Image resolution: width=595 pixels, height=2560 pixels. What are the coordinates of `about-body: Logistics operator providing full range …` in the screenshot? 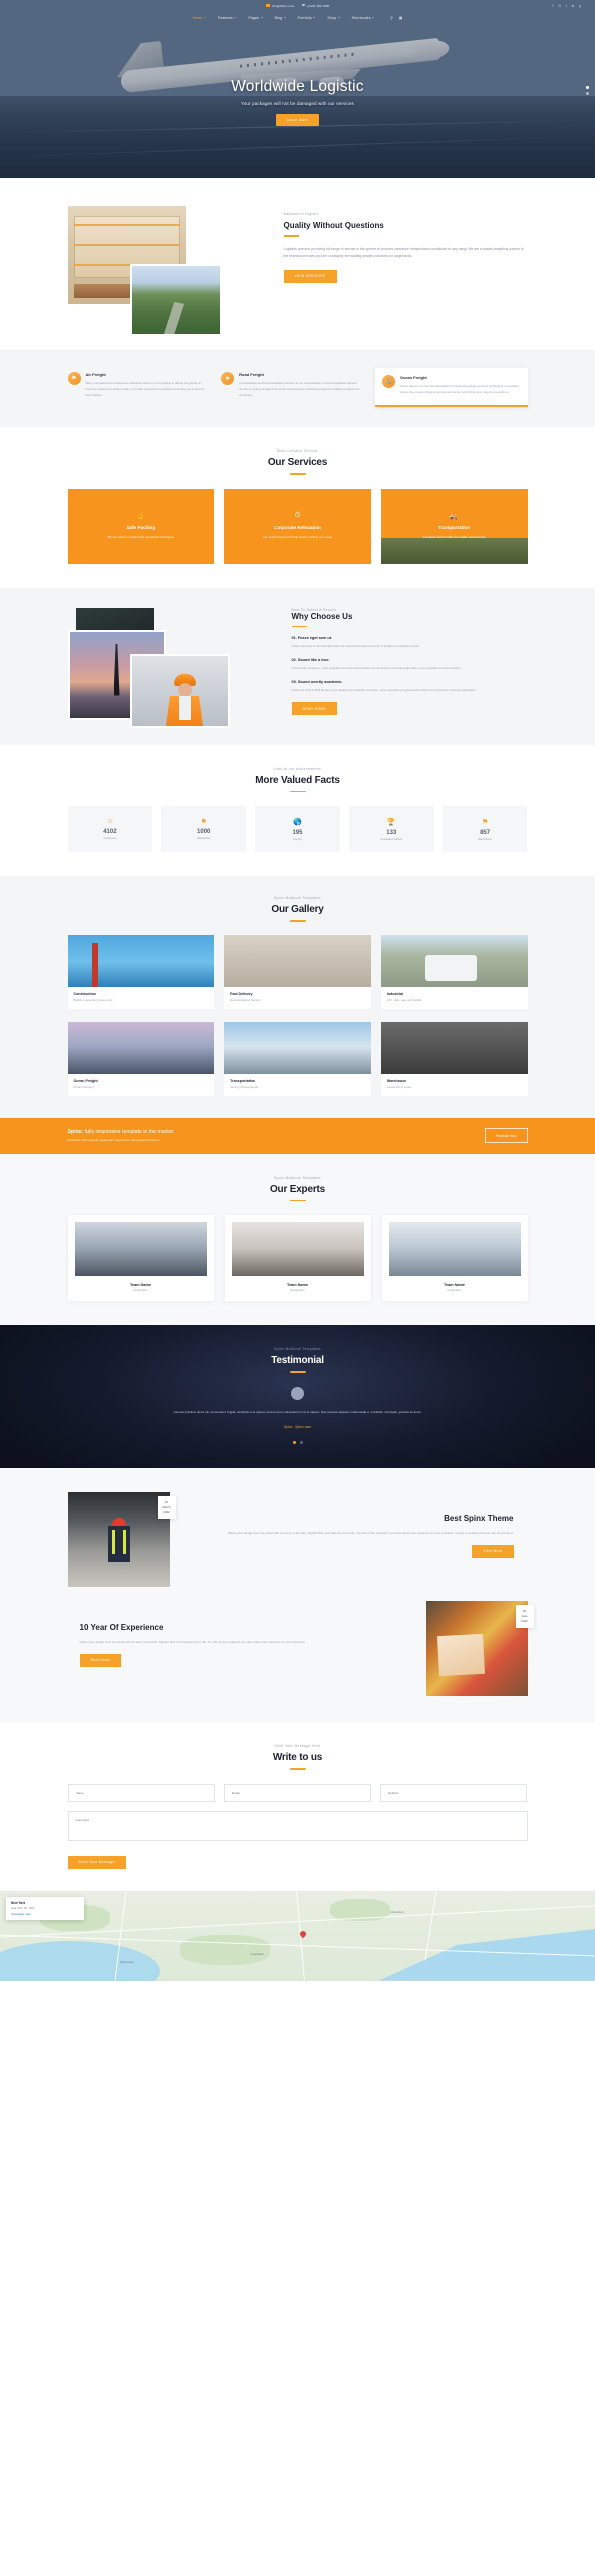 It's located at (403, 252).